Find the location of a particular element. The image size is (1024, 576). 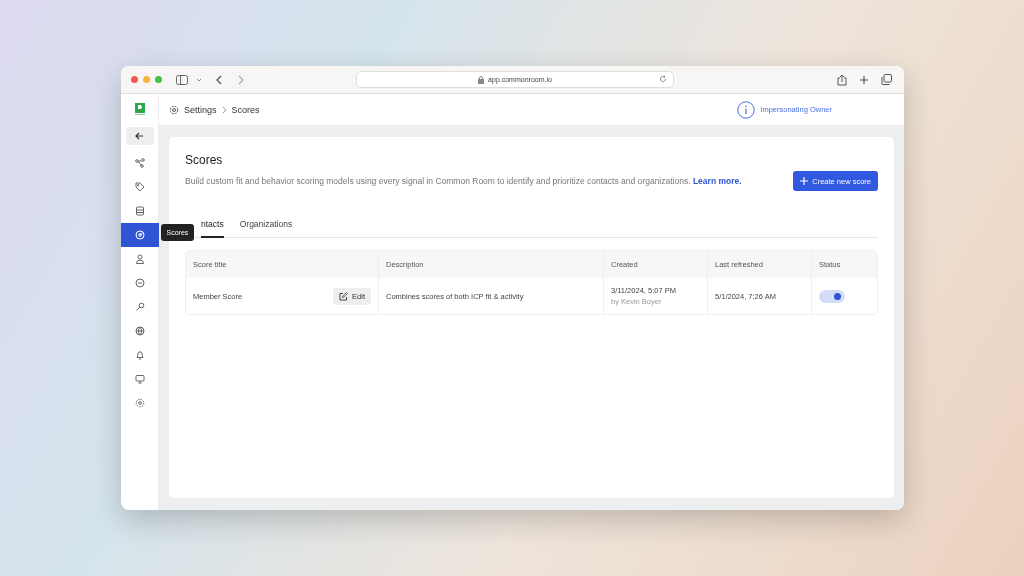

minimize-button is located at coordinates (146, 79).